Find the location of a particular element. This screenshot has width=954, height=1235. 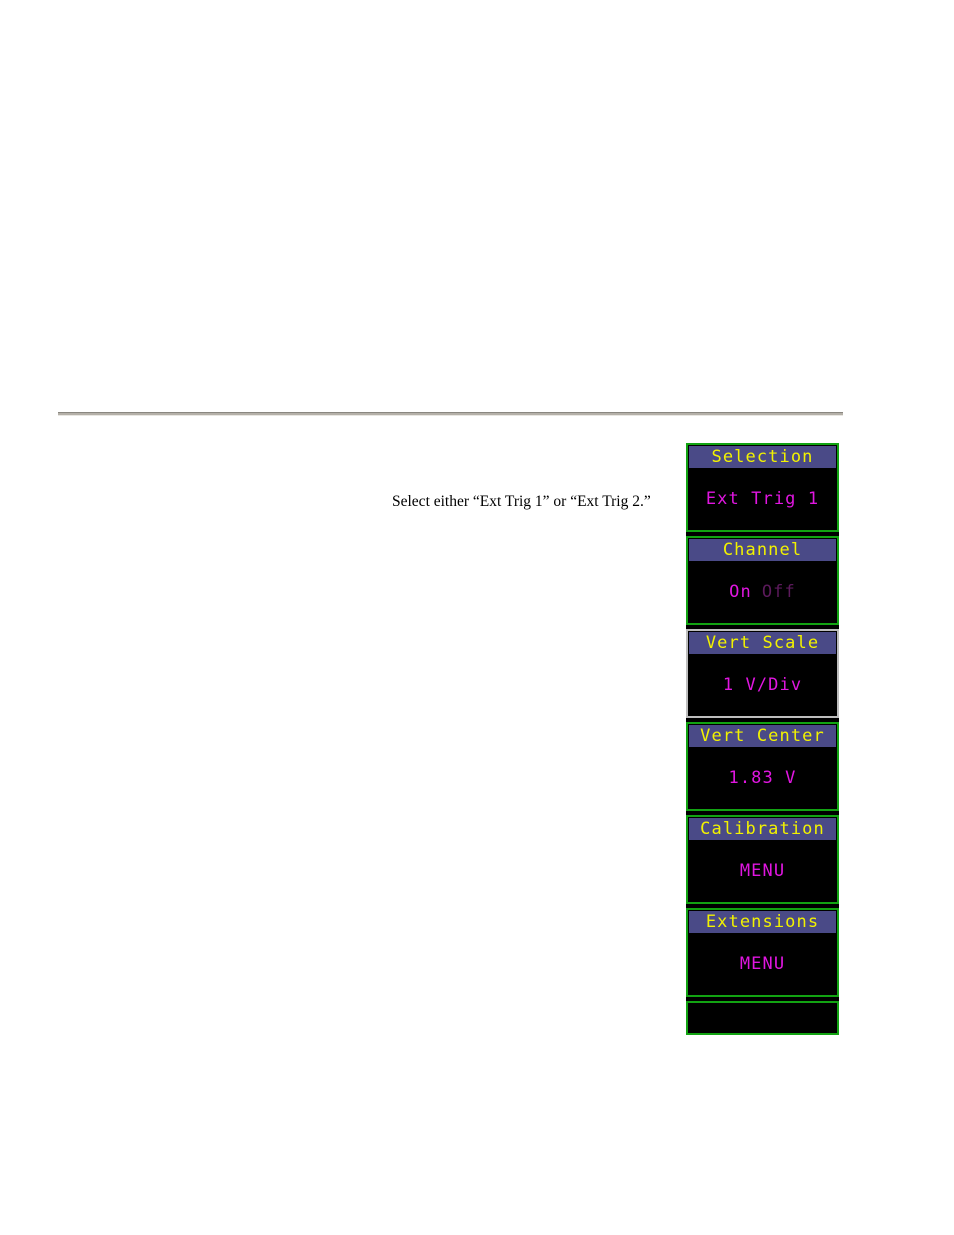

horizontal-rule is located at coordinates (450, 414).